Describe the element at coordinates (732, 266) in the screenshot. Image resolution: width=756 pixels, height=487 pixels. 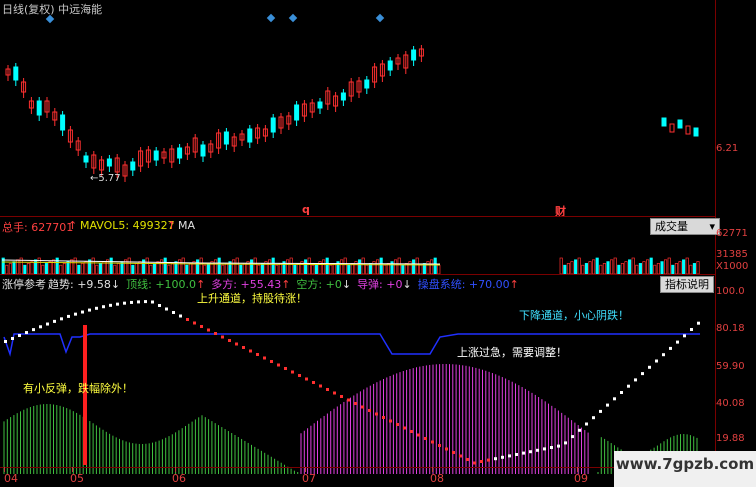
I see `volume-axis-unit: X1000` at that location.